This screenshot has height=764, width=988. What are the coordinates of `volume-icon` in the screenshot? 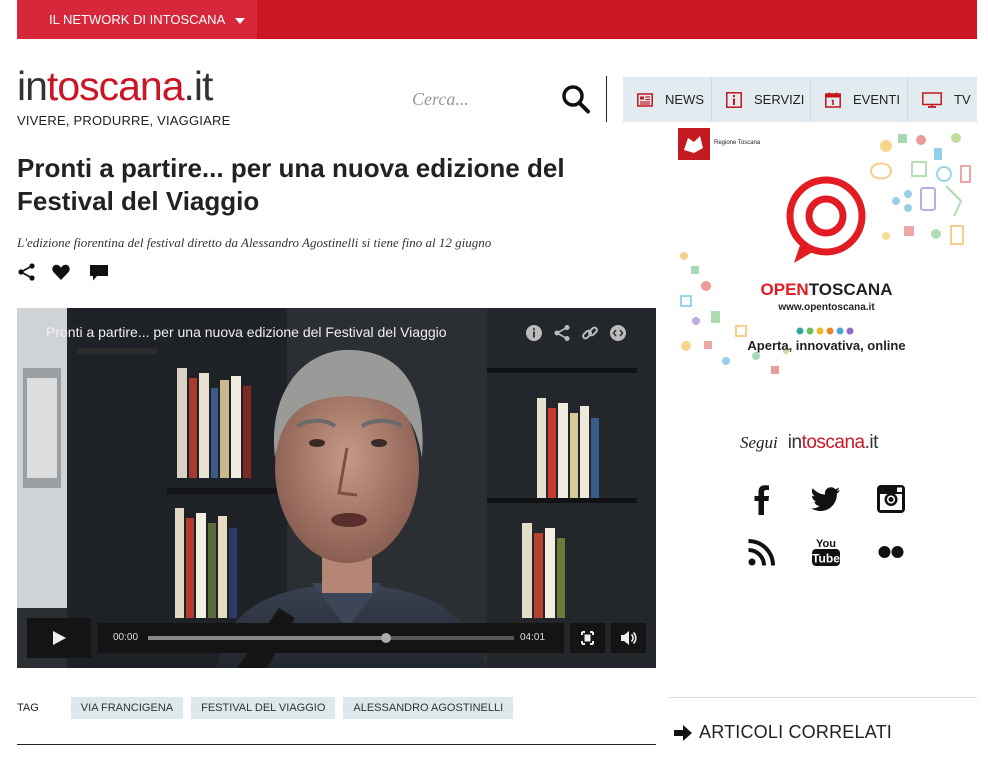 It's located at (629, 638).